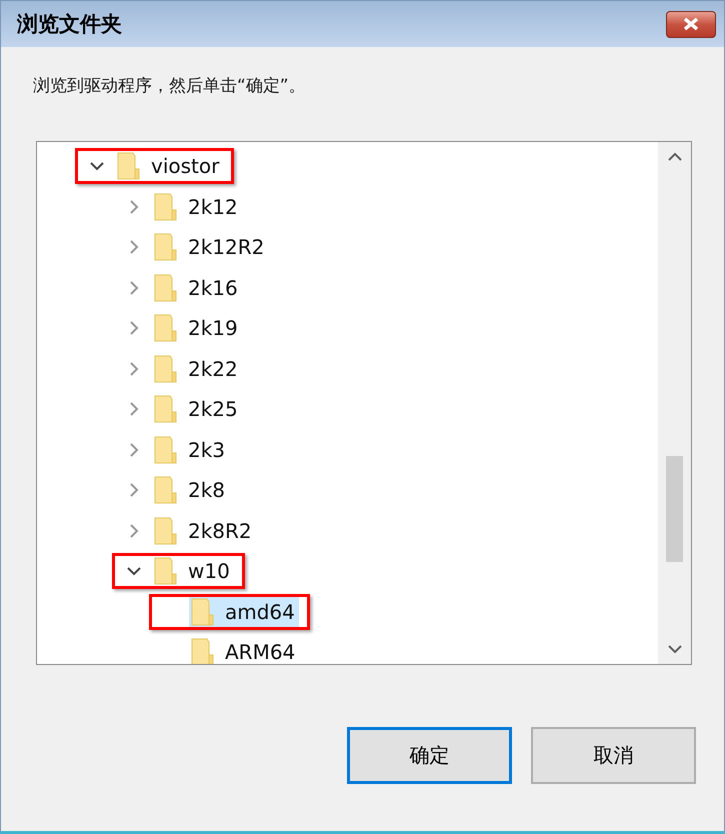 The height and width of the screenshot is (834, 725). Describe the element at coordinates (675, 649) in the screenshot. I see `scroll-down-icon` at that location.